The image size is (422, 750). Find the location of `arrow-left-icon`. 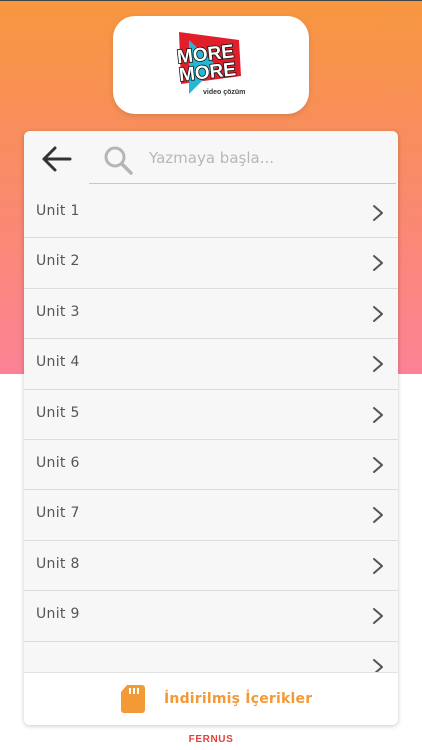

arrow-left-icon is located at coordinates (57, 159).